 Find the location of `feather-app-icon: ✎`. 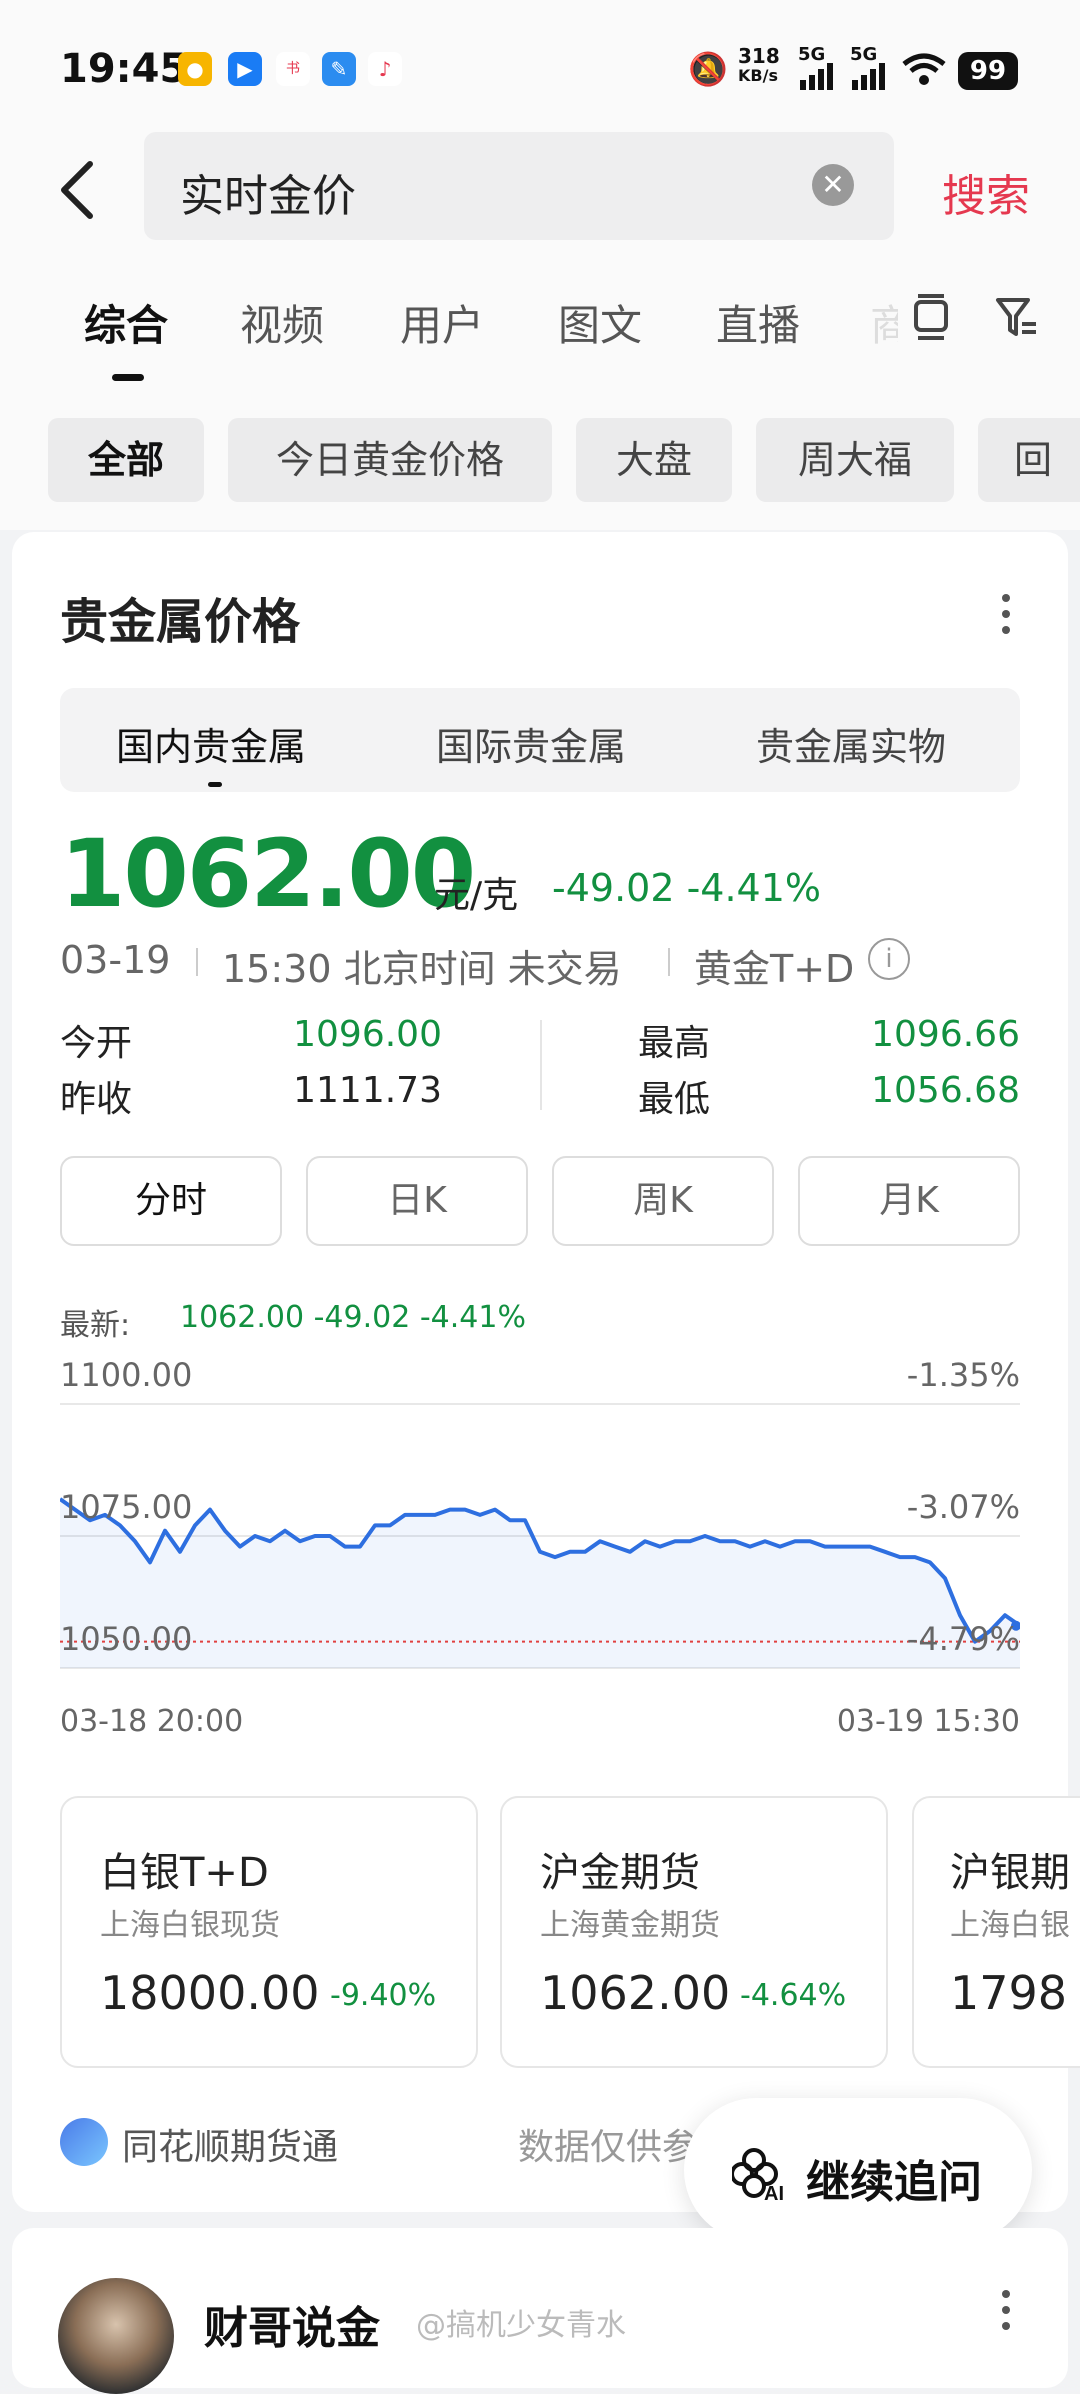

feather-app-icon: ✎ is located at coordinates (339, 69).